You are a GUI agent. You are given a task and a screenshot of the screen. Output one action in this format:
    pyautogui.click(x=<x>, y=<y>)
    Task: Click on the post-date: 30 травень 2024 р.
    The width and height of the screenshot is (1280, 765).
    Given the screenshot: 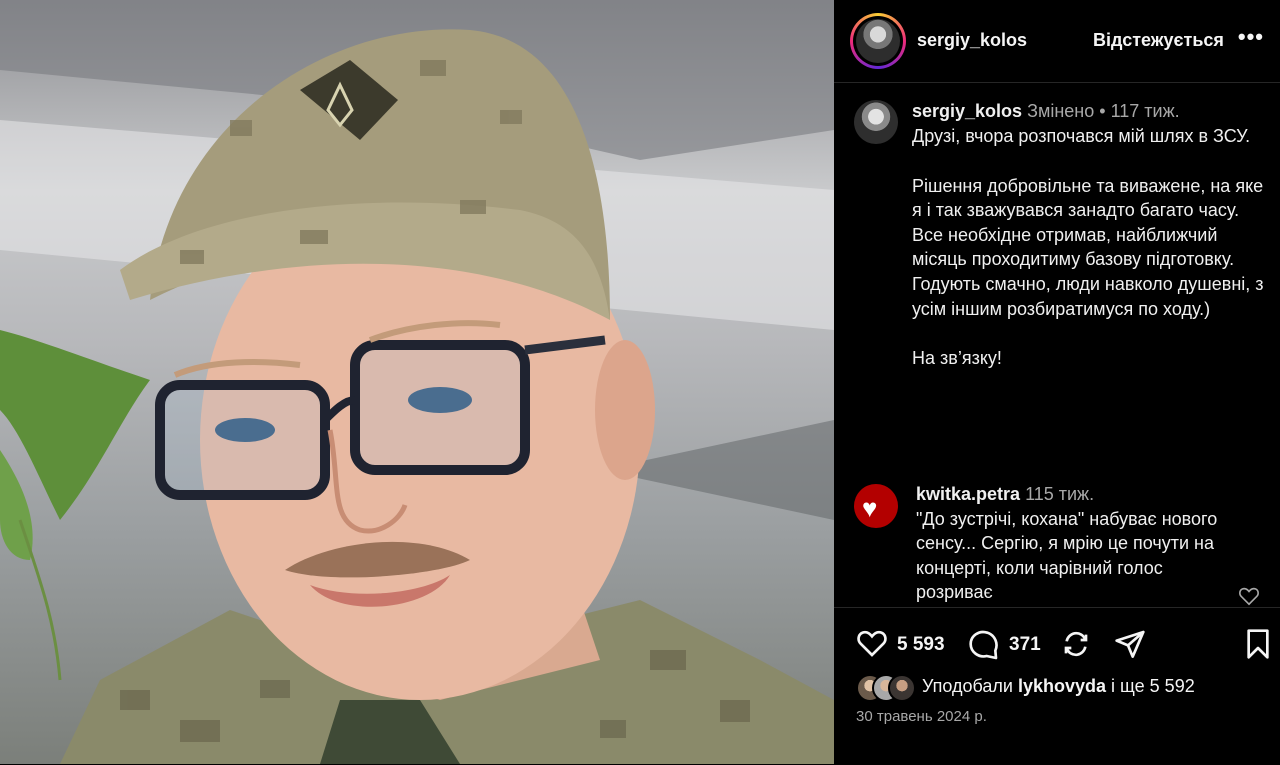 What is the action you would take?
    pyautogui.click(x=921, y=716)
    